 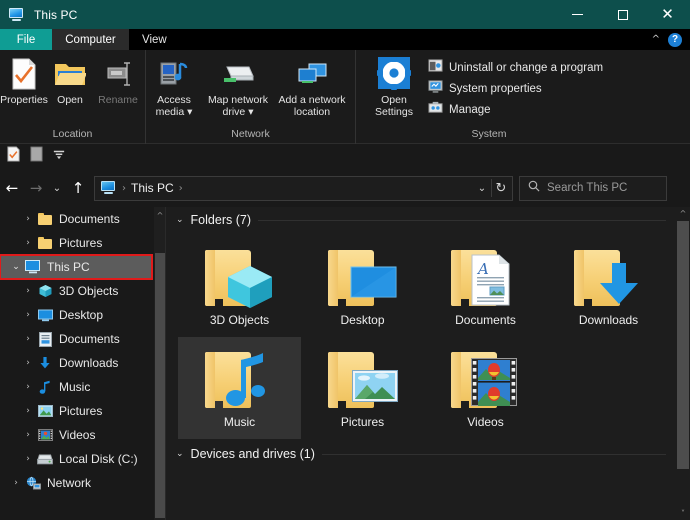 What do you see at coordinates (89, 291) in the screenshot?
I see `nav-item-label: 3D Objects` at bounding box center [89, 291].